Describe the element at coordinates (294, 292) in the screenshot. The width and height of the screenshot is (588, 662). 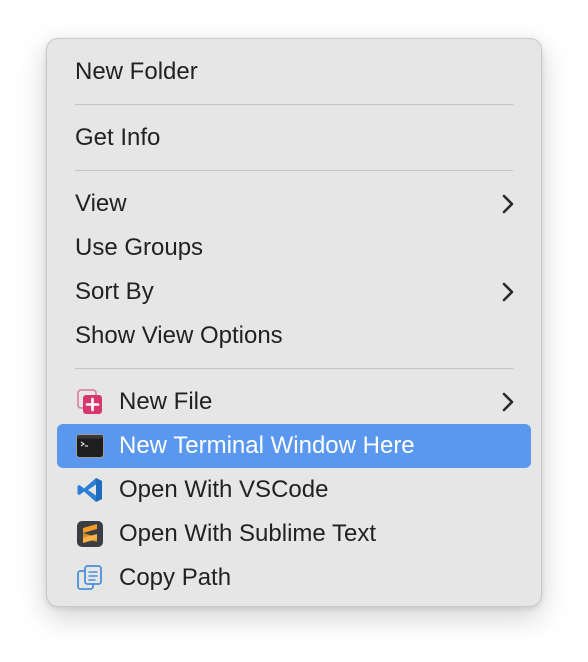
I see `menu-item-sort-by: Sort By` at that location.